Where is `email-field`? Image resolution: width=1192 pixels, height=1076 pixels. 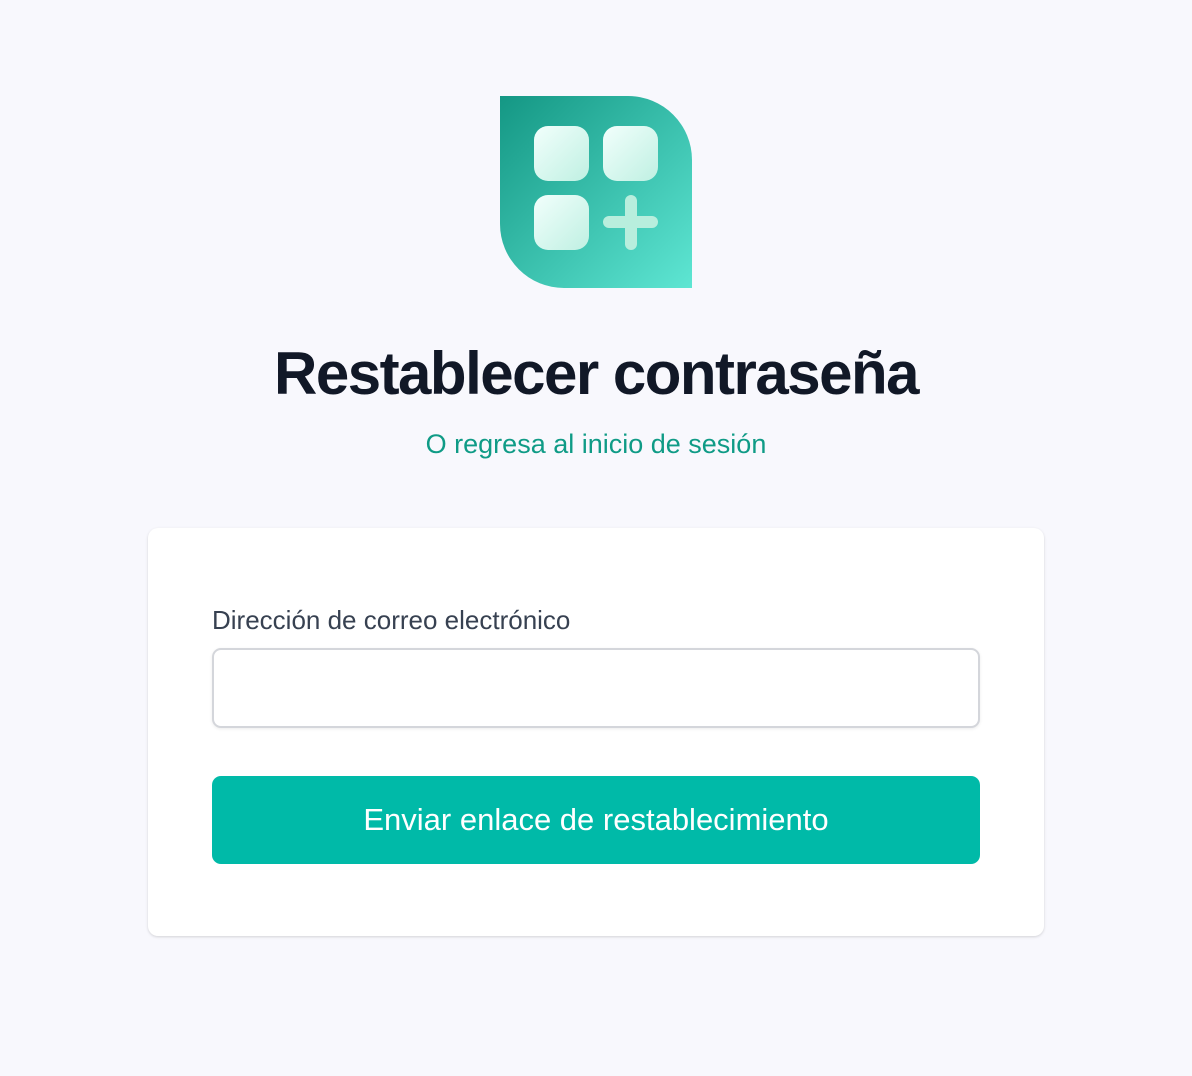 email-field is located at coordinates (596, 688).